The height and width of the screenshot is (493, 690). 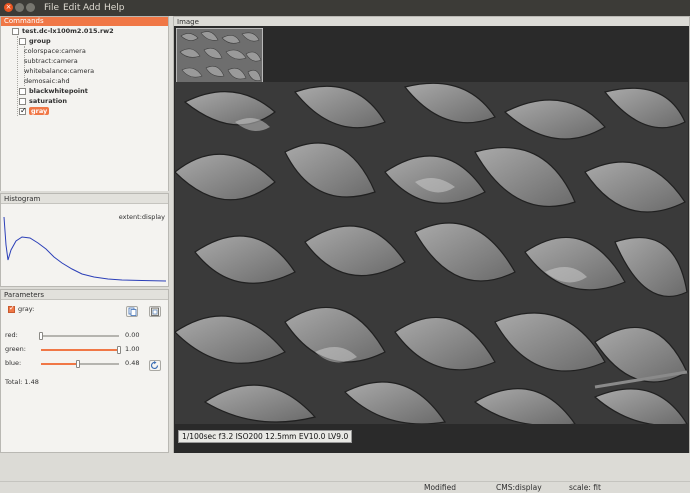 What do you see at coordinates (79, 336) in the screenshot?
I see `slider-red` at bounding box center [79, 336].